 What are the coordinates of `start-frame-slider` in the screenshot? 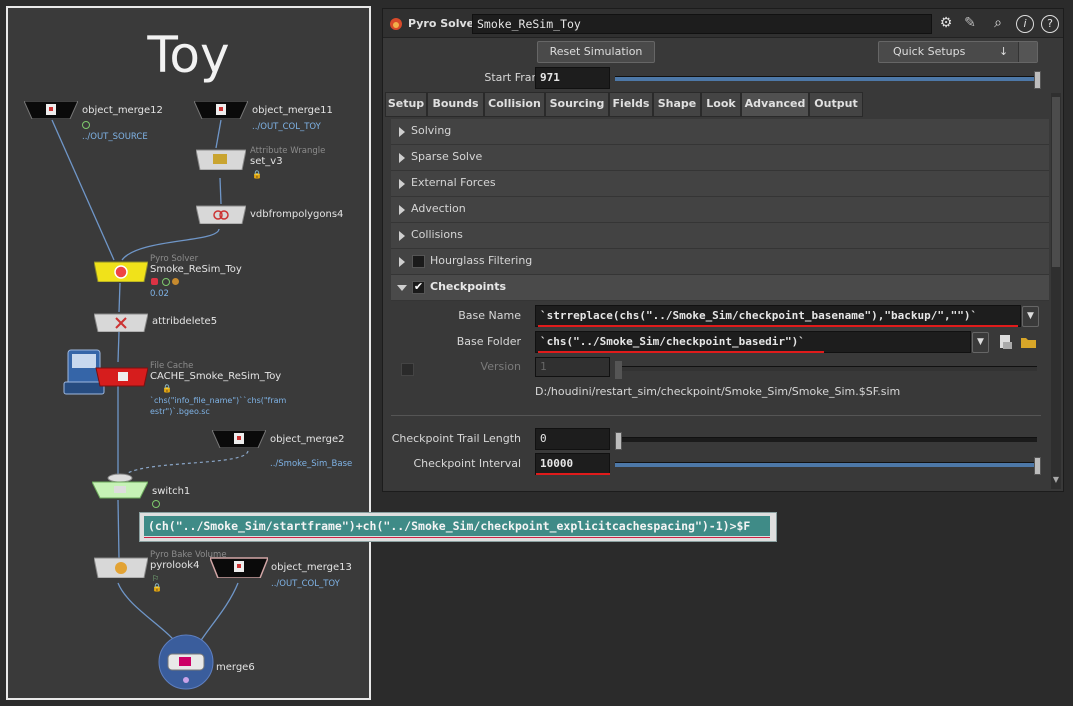 It's located at (828, 80).